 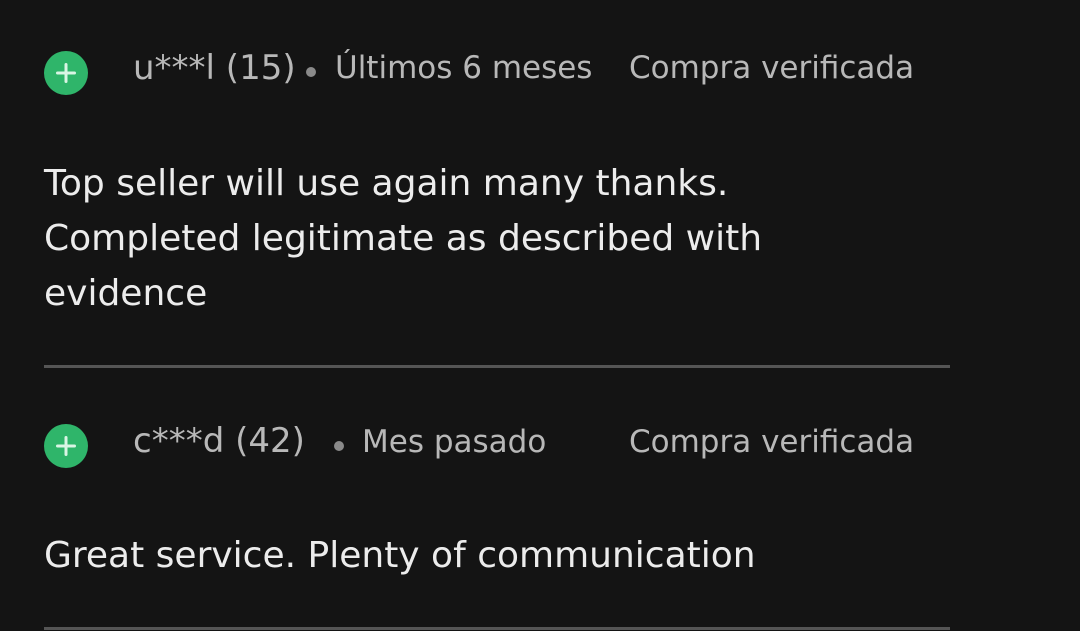 I want to click on review-time: Últimos 6 meses, so click(x=464, y=68).